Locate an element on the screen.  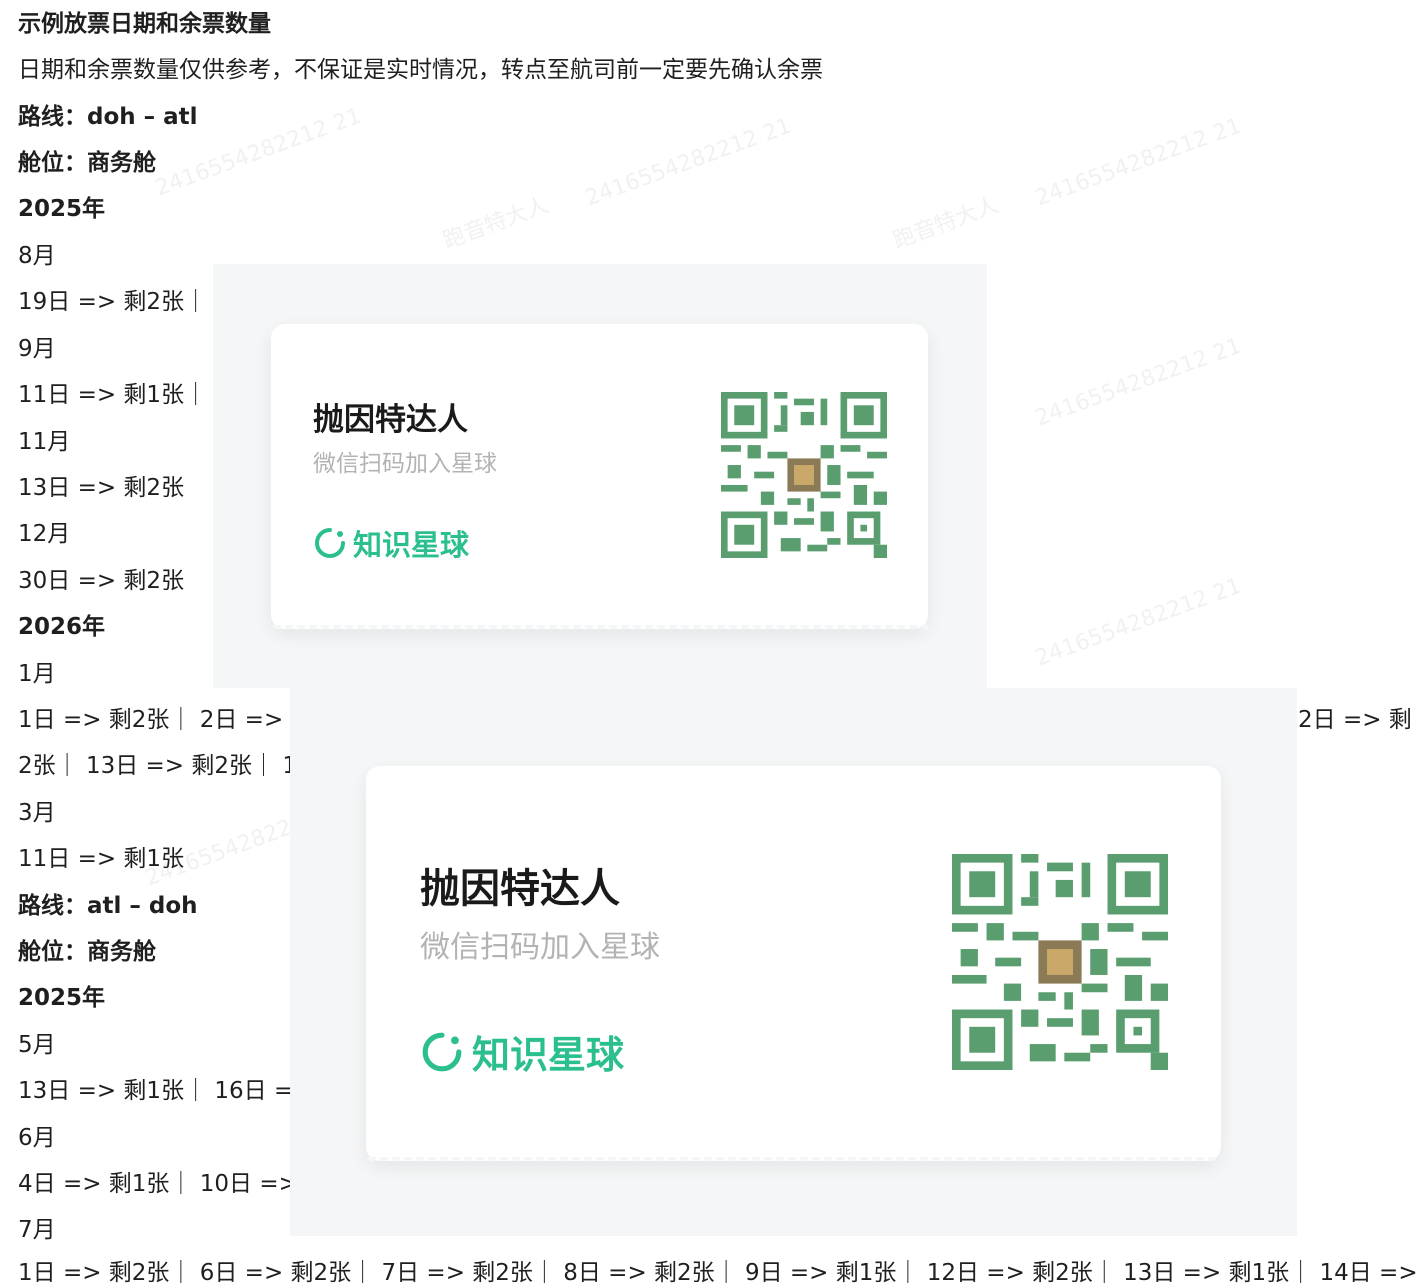
ad-card: 抛因特达人 微信扫码加入星球 知识星球 is located at coordinates (599, 478).